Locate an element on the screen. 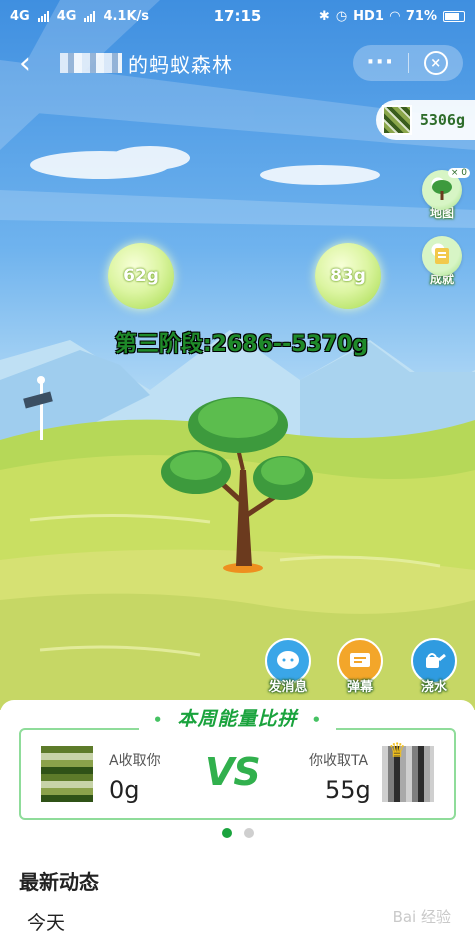 The height and width of the screenshot is (950, 475). pager-dot is located at coordinates (248, 833).